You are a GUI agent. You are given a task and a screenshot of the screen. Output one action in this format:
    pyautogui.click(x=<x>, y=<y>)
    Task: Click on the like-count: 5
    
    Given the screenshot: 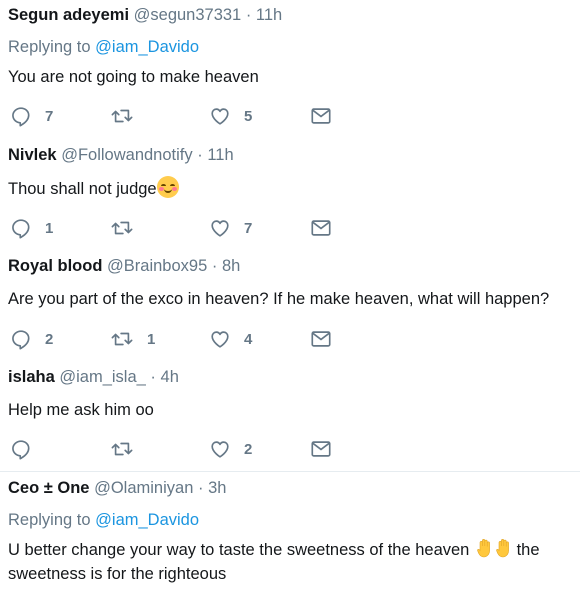 What is the action you would take?
    pyautogui.click(x=248, y=116)
    